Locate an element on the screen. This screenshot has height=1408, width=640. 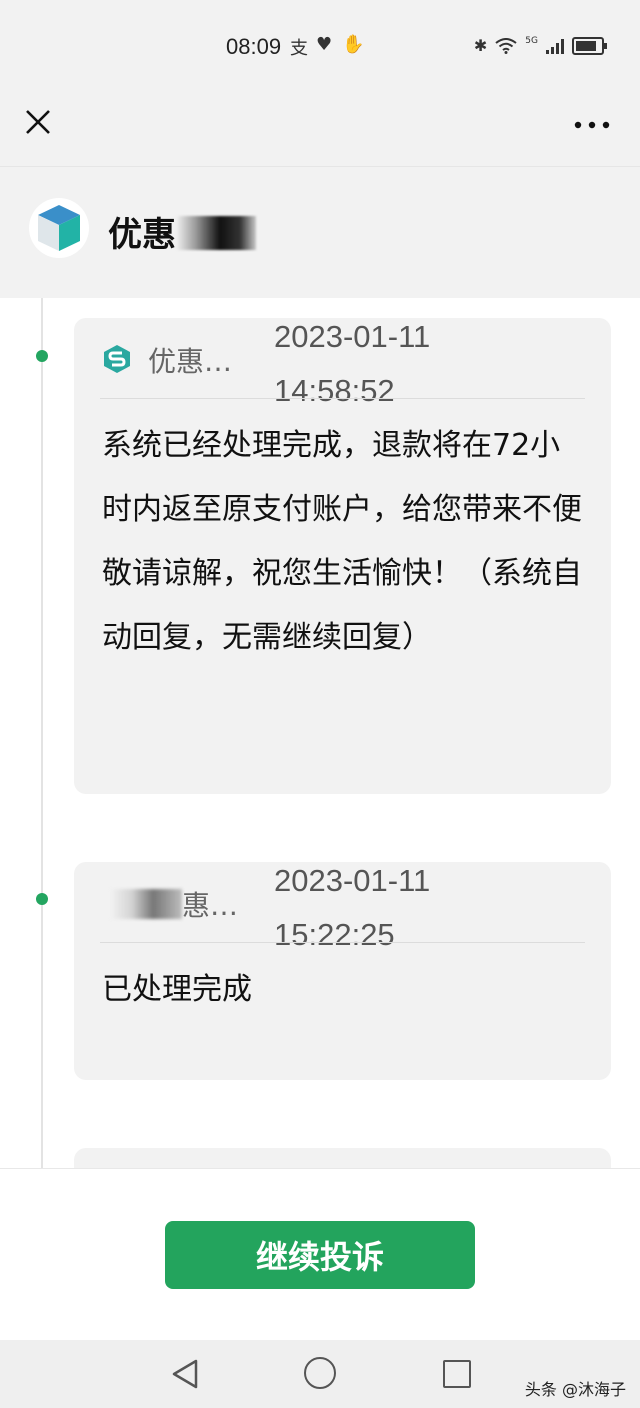
message-card: 惠… 2023-01-11 15:22:25 已处理完成 is located at coordinates (342, 971).